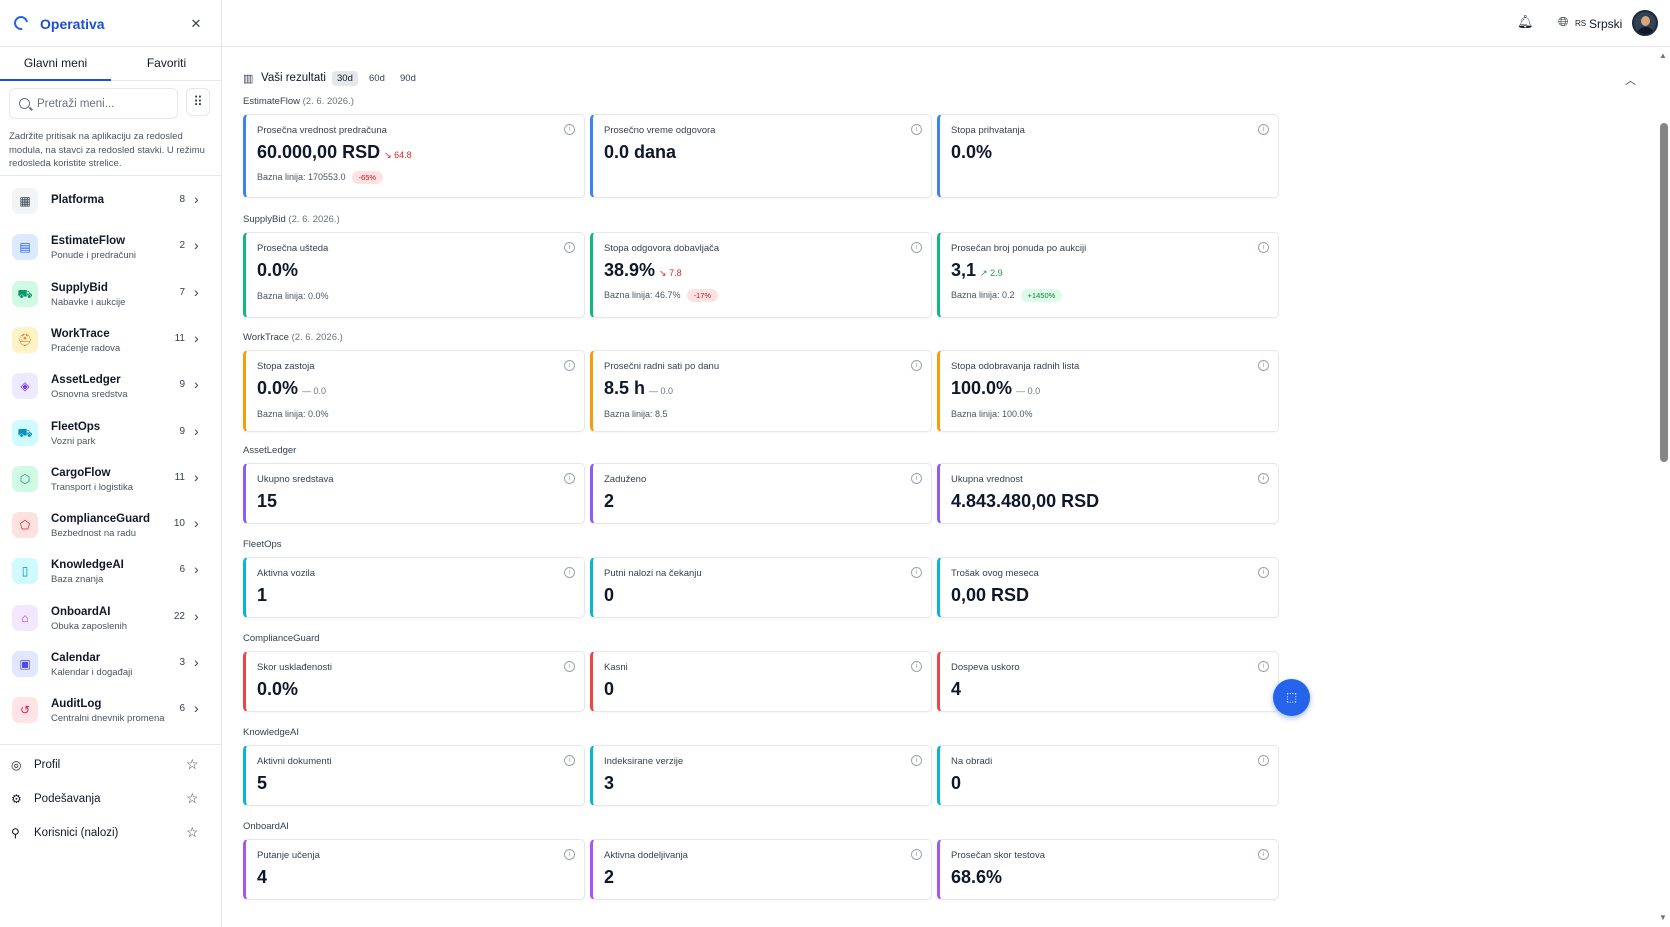  What do you see at coordinates (281, 638) in the screenshot?
I see `section-name: ComplianceGuard` at bounding box center [281, 638].